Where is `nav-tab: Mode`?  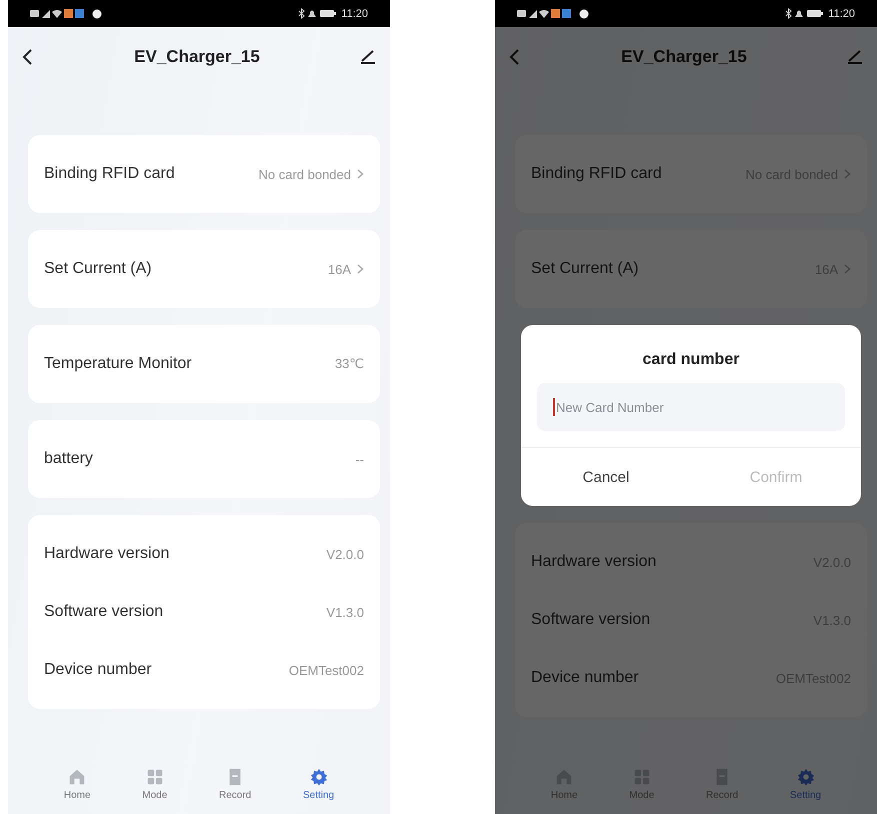
nav-tab: Mode is located at coordinates (155, 784).